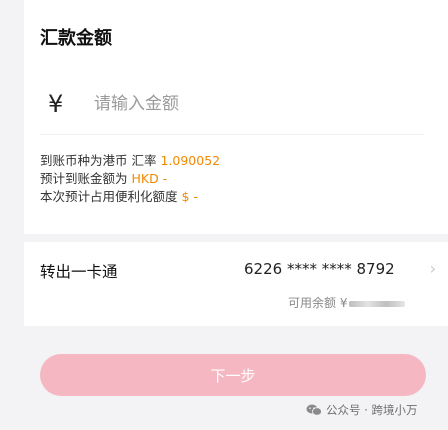  What do you see at coordinates (100, 160) in the screenshot?
I see `rate-label: 到账币种为港币 汇率` at bounding box center [100, 160].